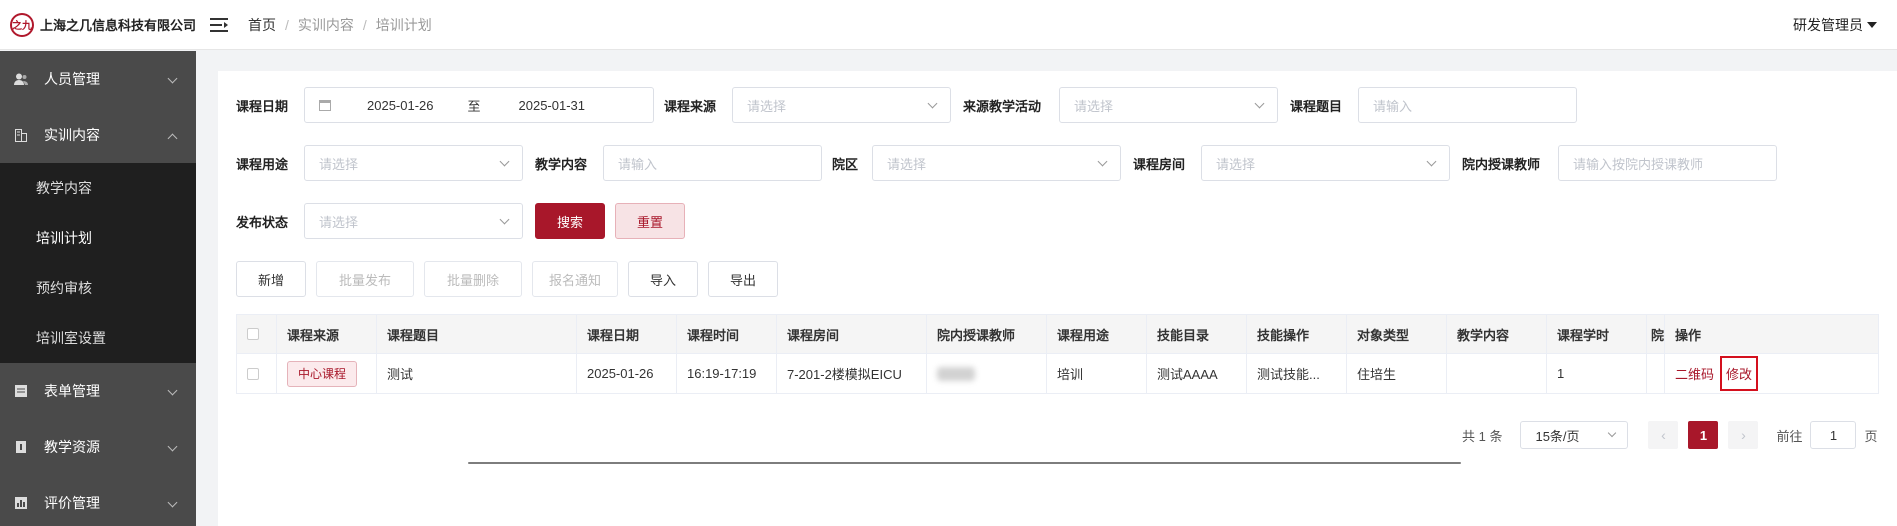  Describe the element at coordinates (1397, 334) in the screenshot. I see `column-header: 对象类型` at that location.